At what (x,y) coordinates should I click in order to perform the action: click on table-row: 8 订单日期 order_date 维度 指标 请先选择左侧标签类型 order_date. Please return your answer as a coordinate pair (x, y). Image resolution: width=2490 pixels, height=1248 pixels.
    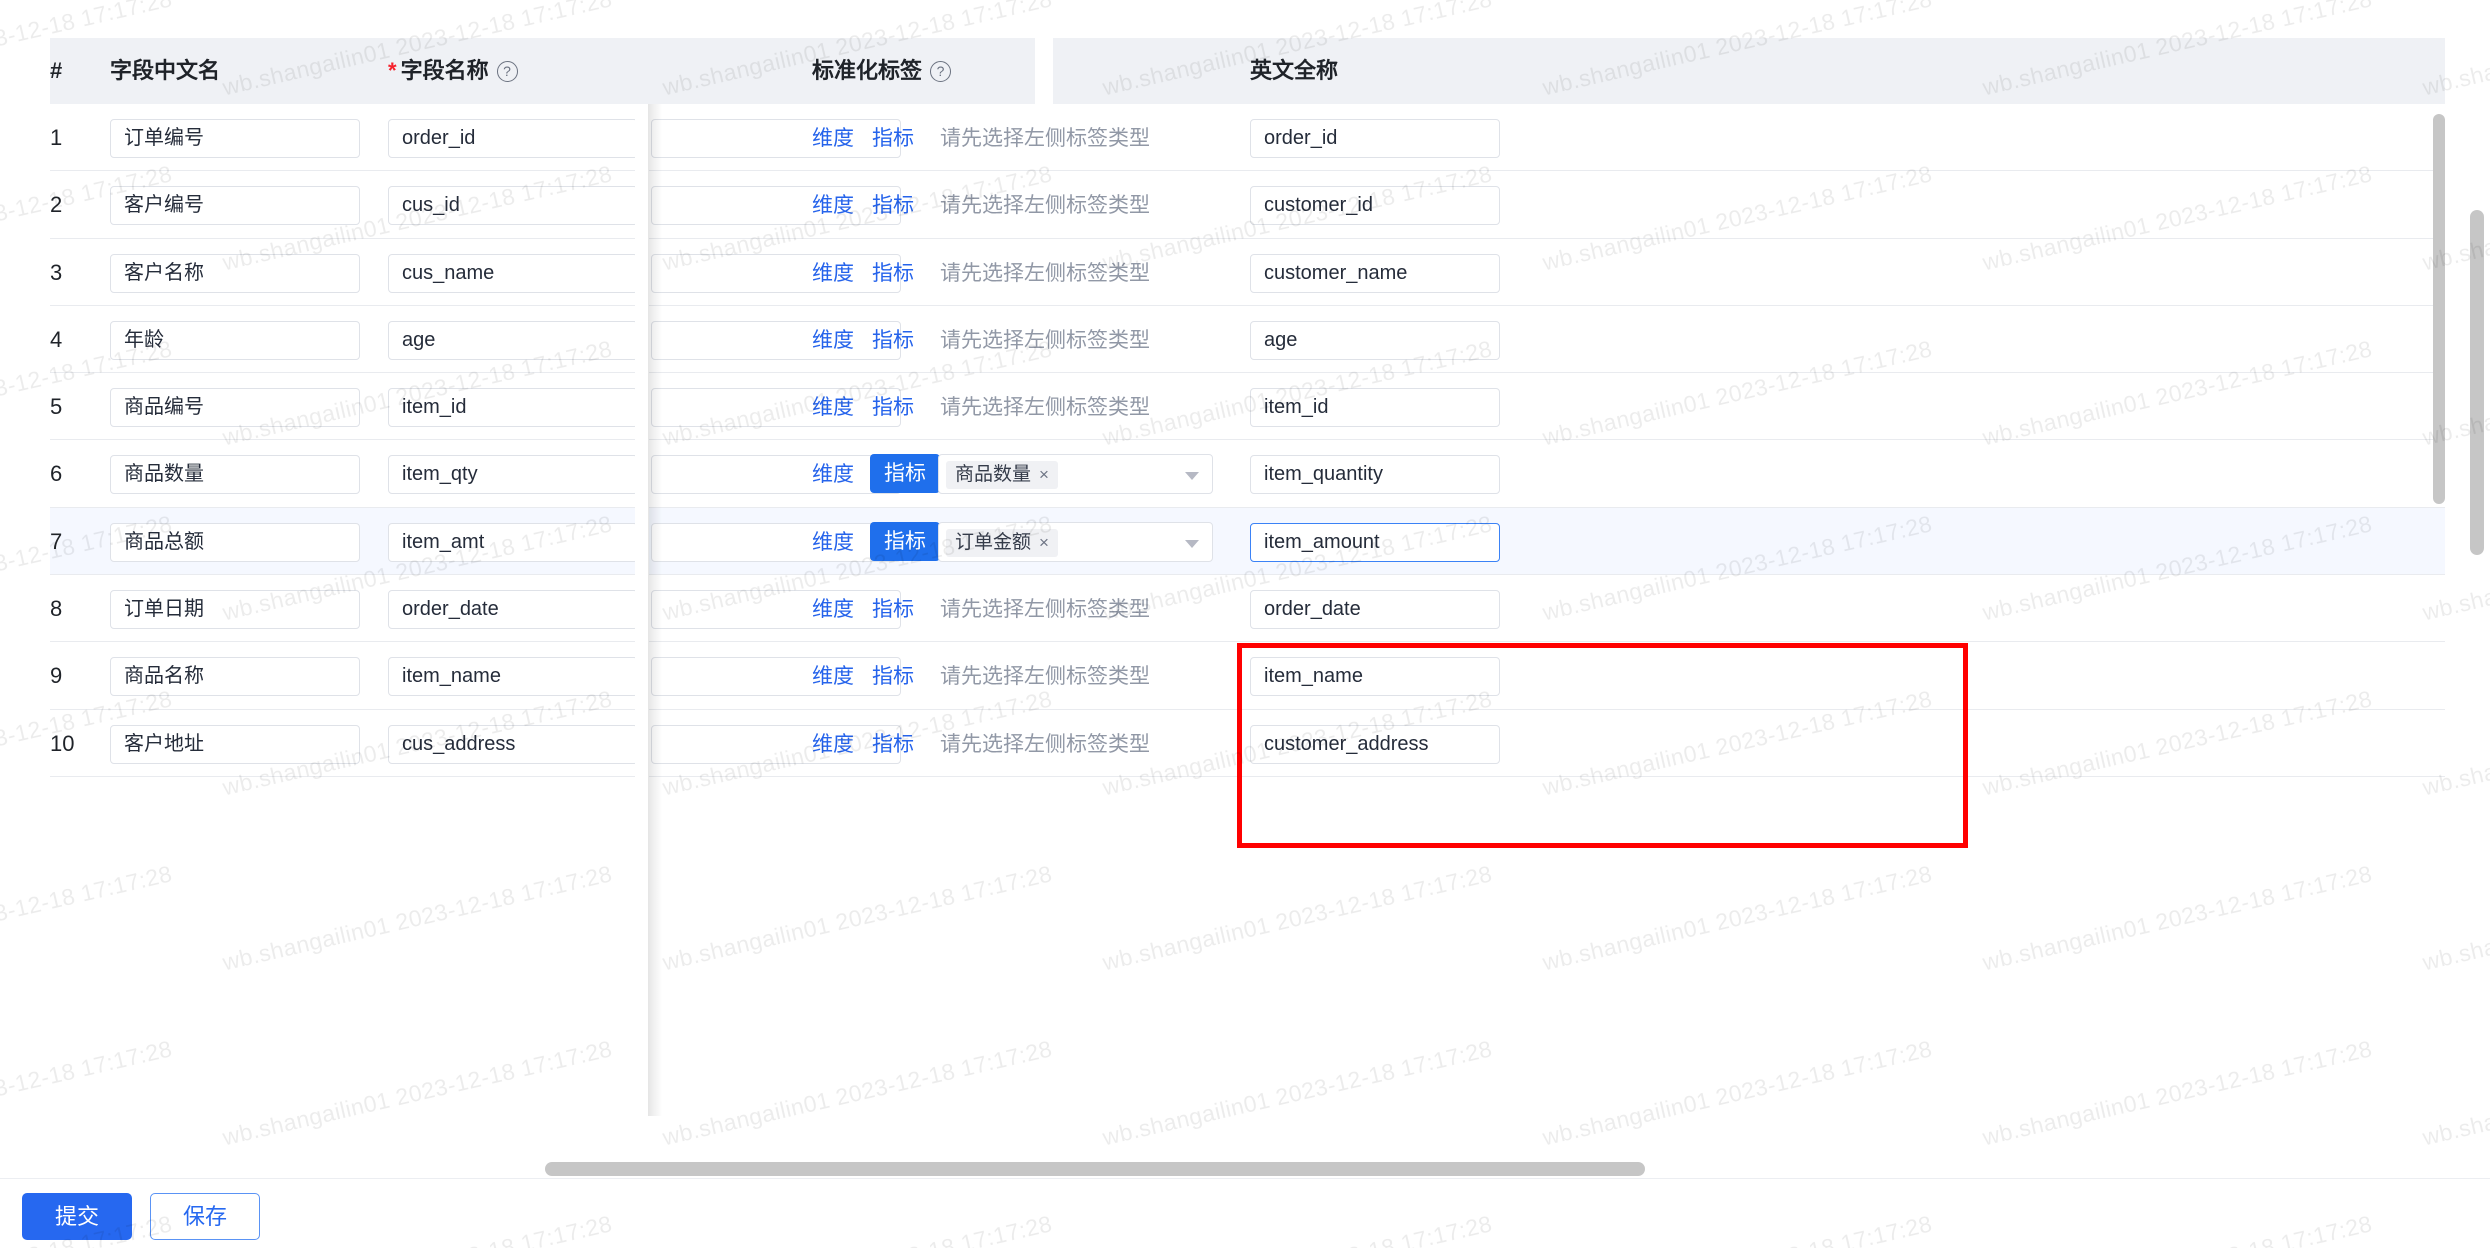
    Looking at the image, I should click on (1247, 609).